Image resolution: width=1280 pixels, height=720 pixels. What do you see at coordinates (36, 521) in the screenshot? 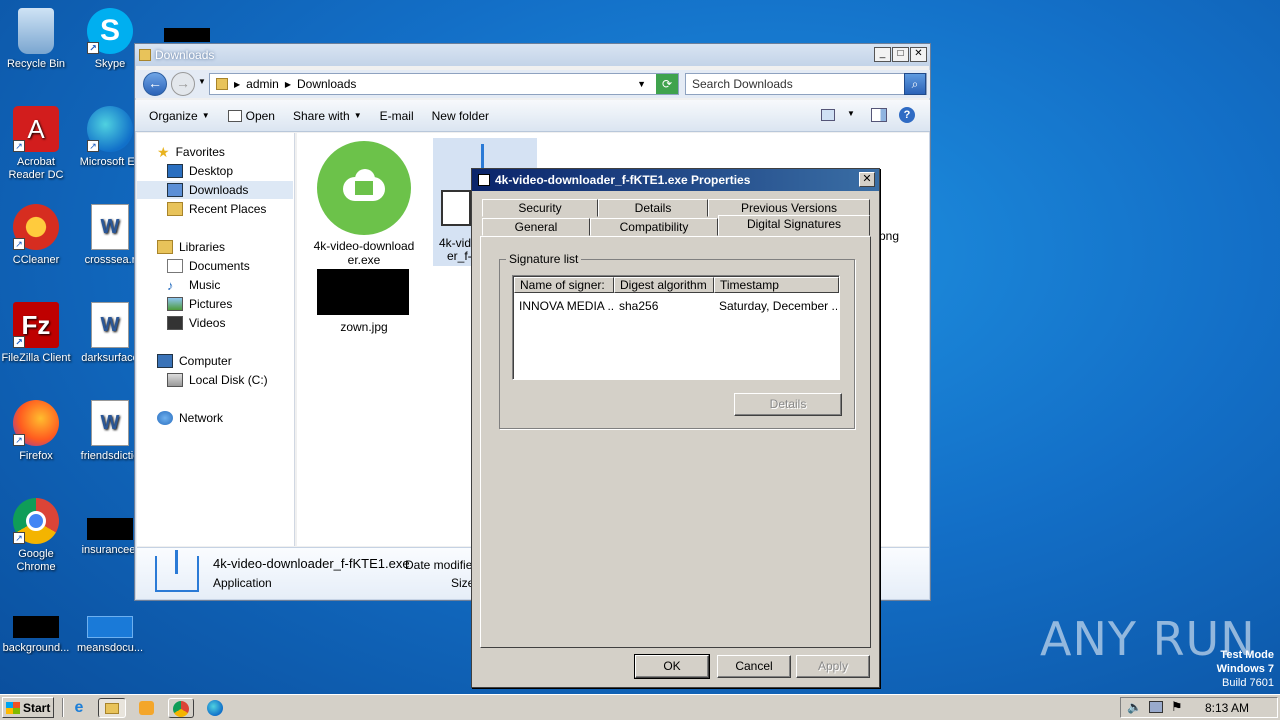
I see `chrome-icon: ↗` at bounding box center [36, 521].